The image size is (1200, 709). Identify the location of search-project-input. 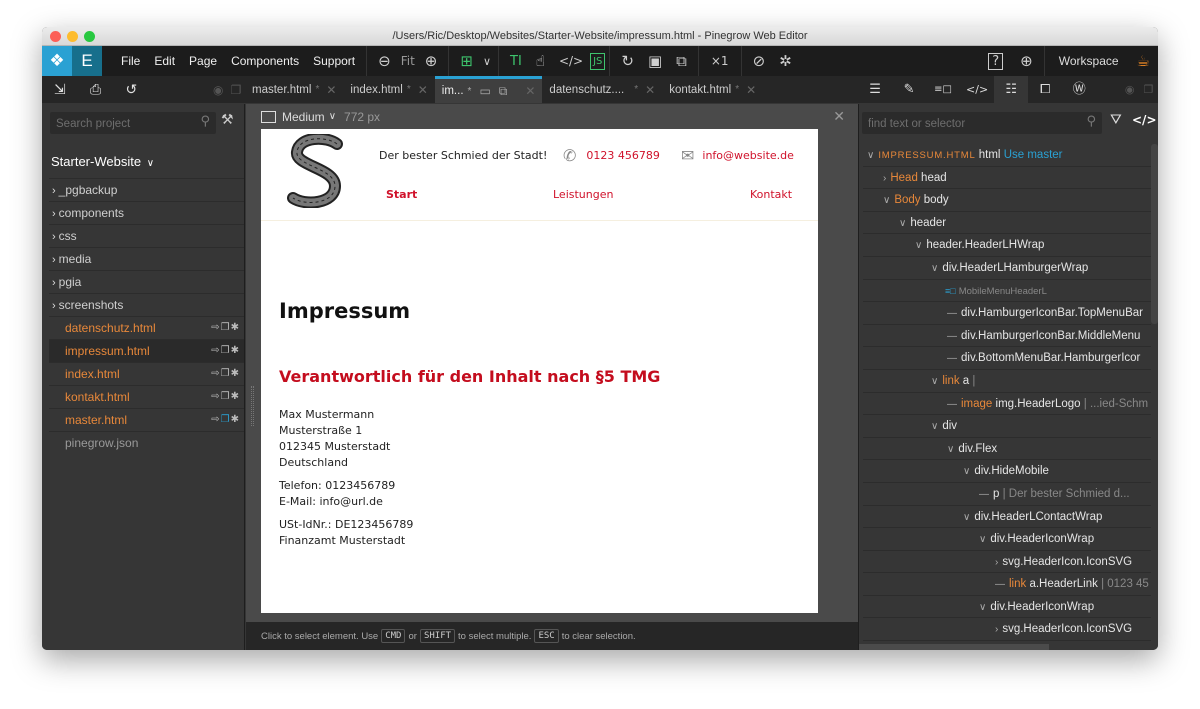
(120, 124).